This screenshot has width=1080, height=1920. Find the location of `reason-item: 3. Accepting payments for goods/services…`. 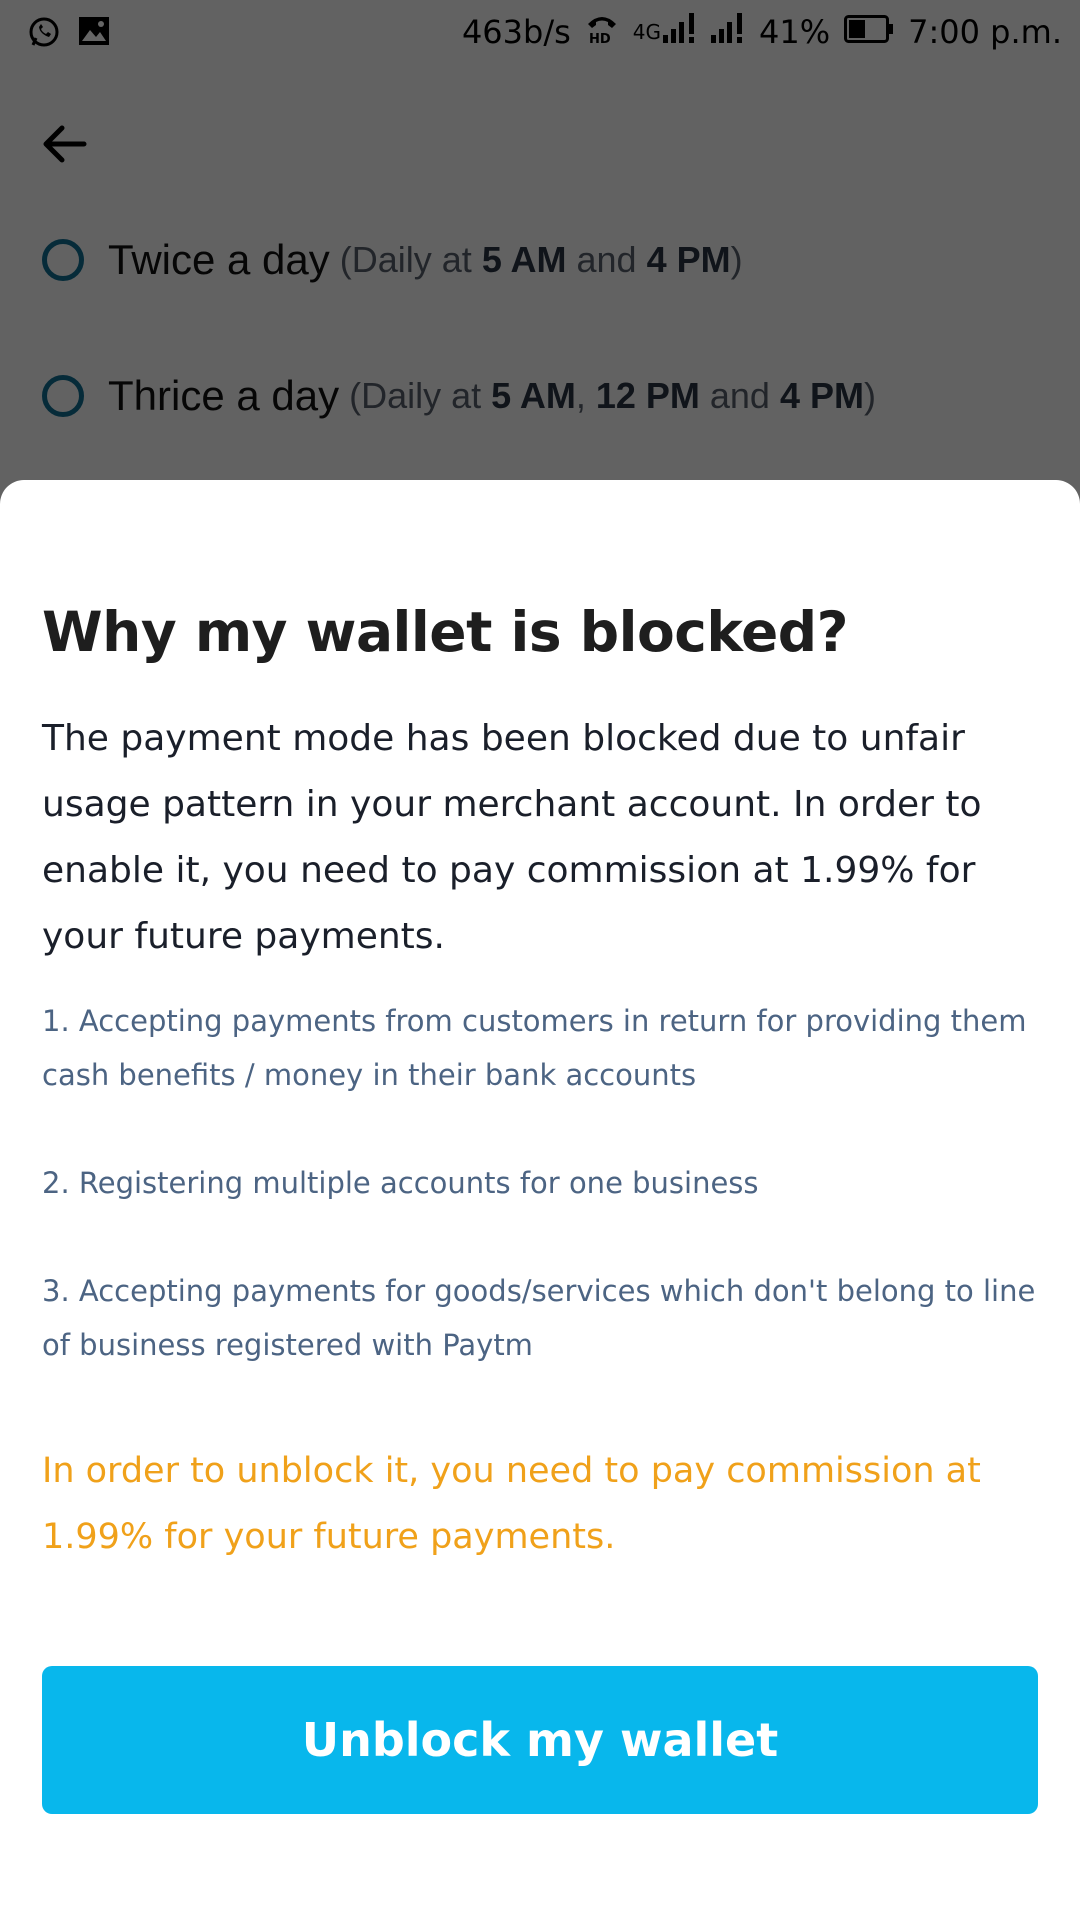

reason-item: 3. Accepting payments for goods/services… is located at coordinates (539, 1318).